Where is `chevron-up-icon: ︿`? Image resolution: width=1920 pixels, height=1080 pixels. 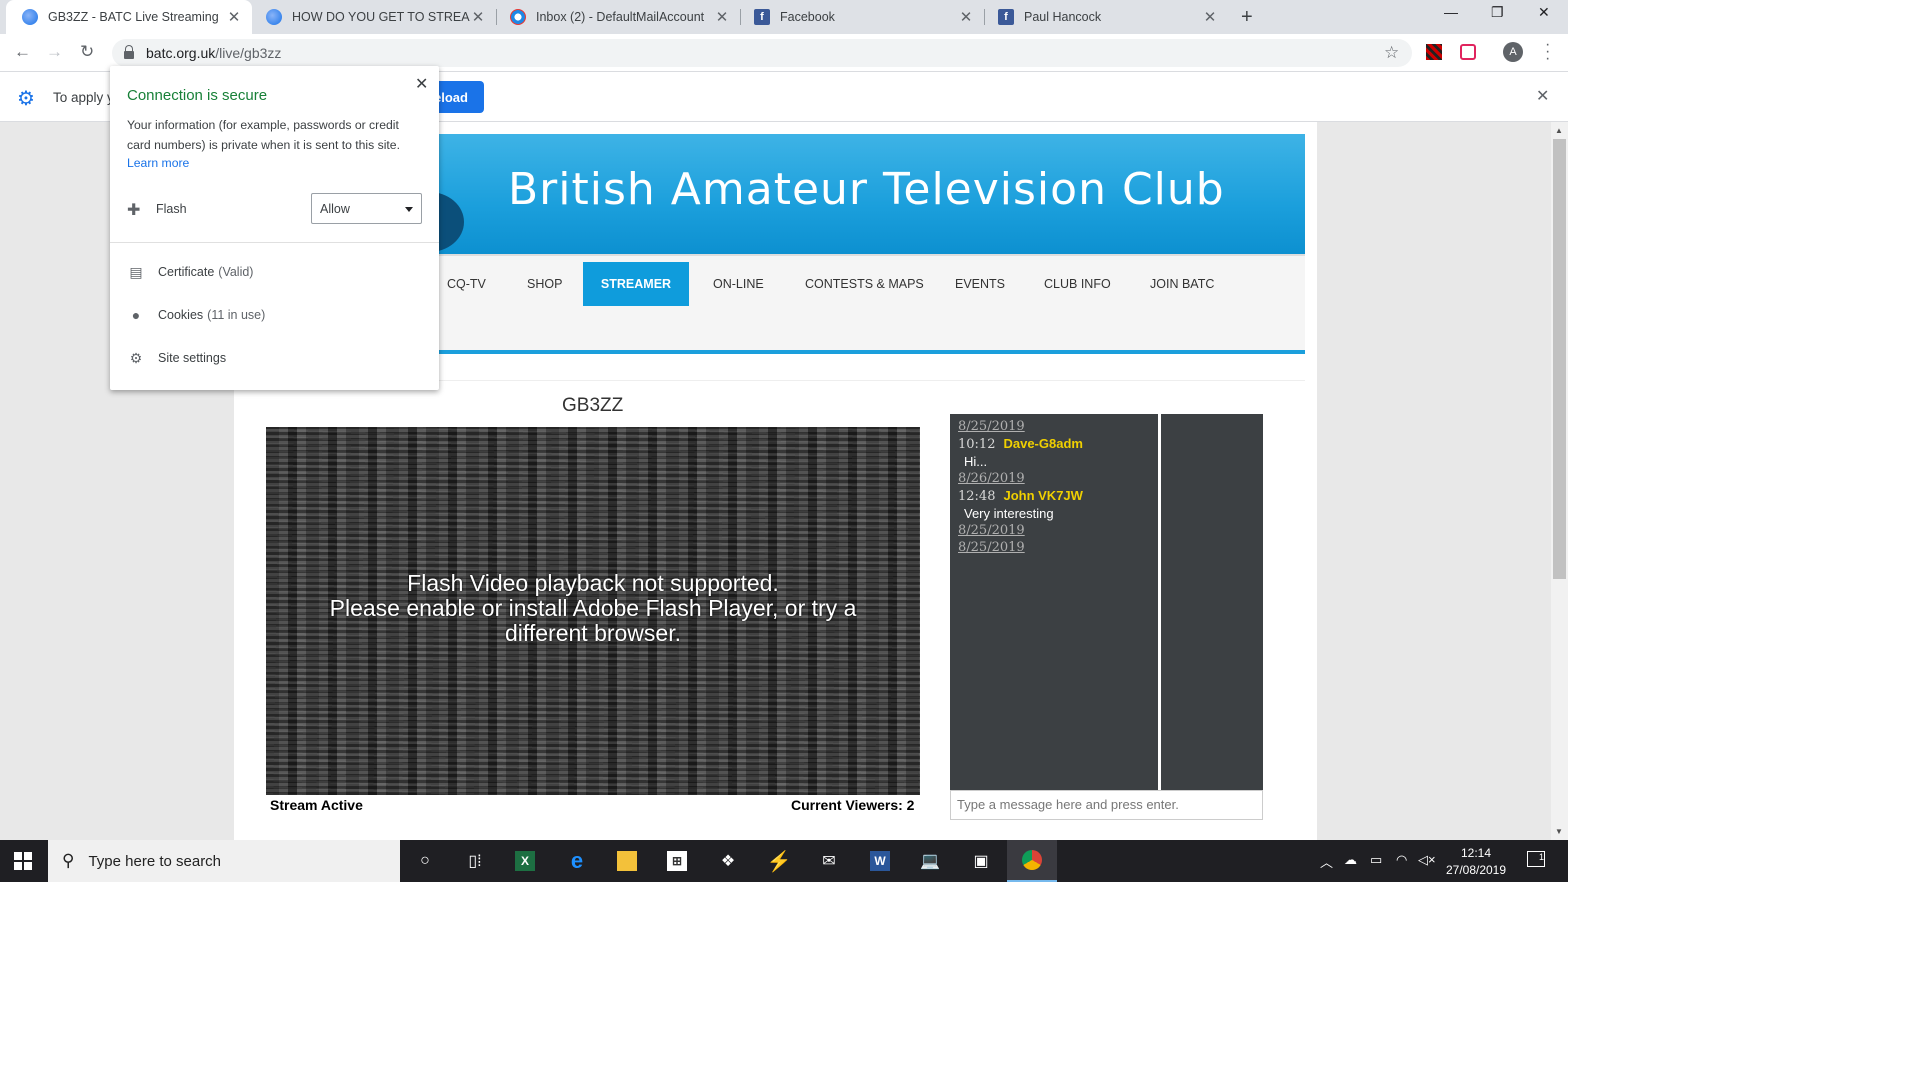 chevron-up-icon: ︿ is located at coordinates (1326, 861).